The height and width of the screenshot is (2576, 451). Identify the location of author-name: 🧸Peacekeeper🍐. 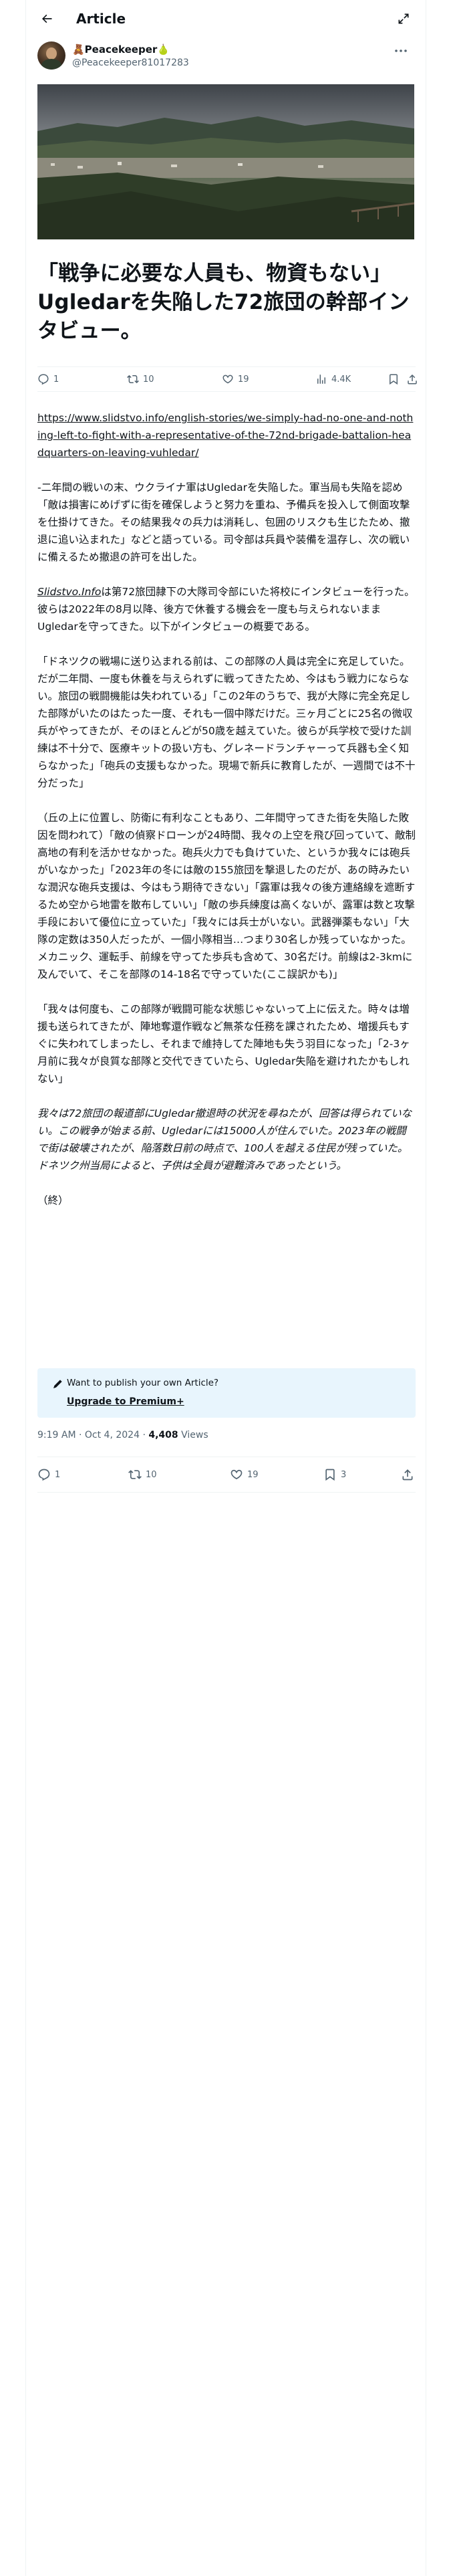
(121, 49).